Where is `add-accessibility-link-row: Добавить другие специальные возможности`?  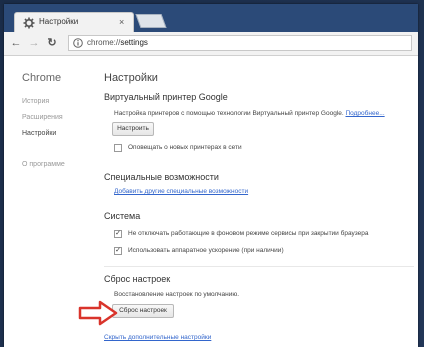
add-accessibility-link-row: Добавить другие специальные возможности is located at coordinates (181, 191).